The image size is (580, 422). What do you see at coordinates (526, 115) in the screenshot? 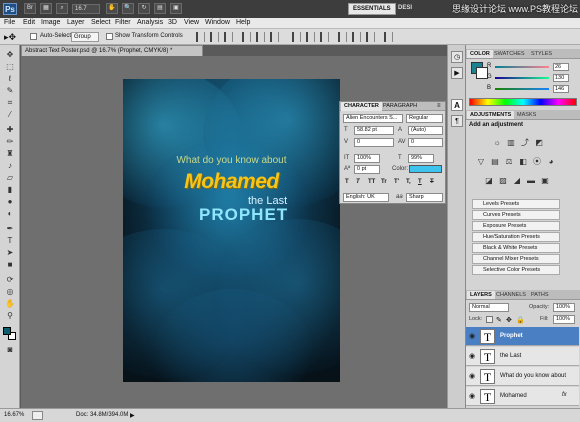
I see `tab-masks: MASKS` at bounding box center [526, 115].